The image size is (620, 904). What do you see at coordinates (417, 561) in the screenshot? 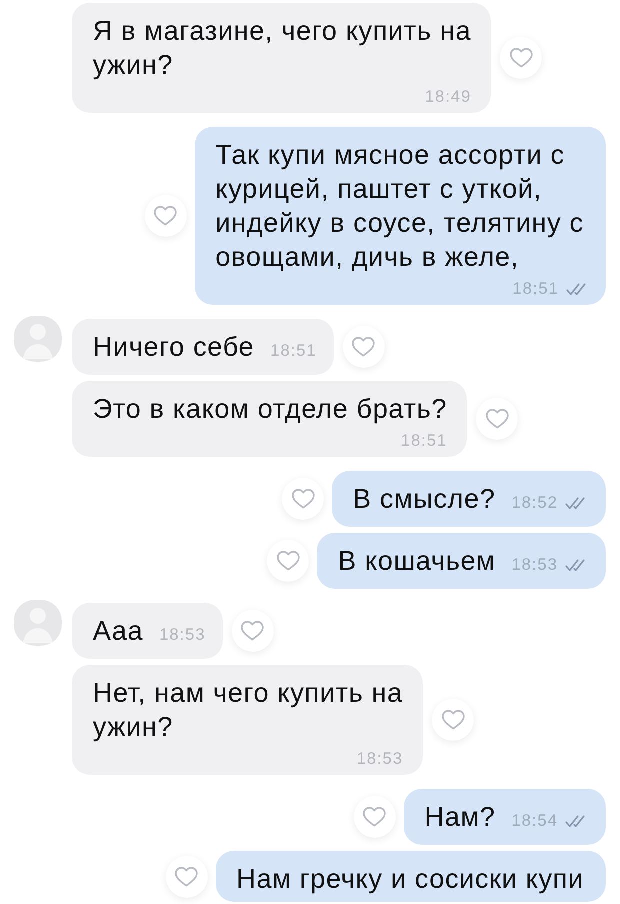
I see `message-text: В кошачьем` at bounding box center [417, 561].